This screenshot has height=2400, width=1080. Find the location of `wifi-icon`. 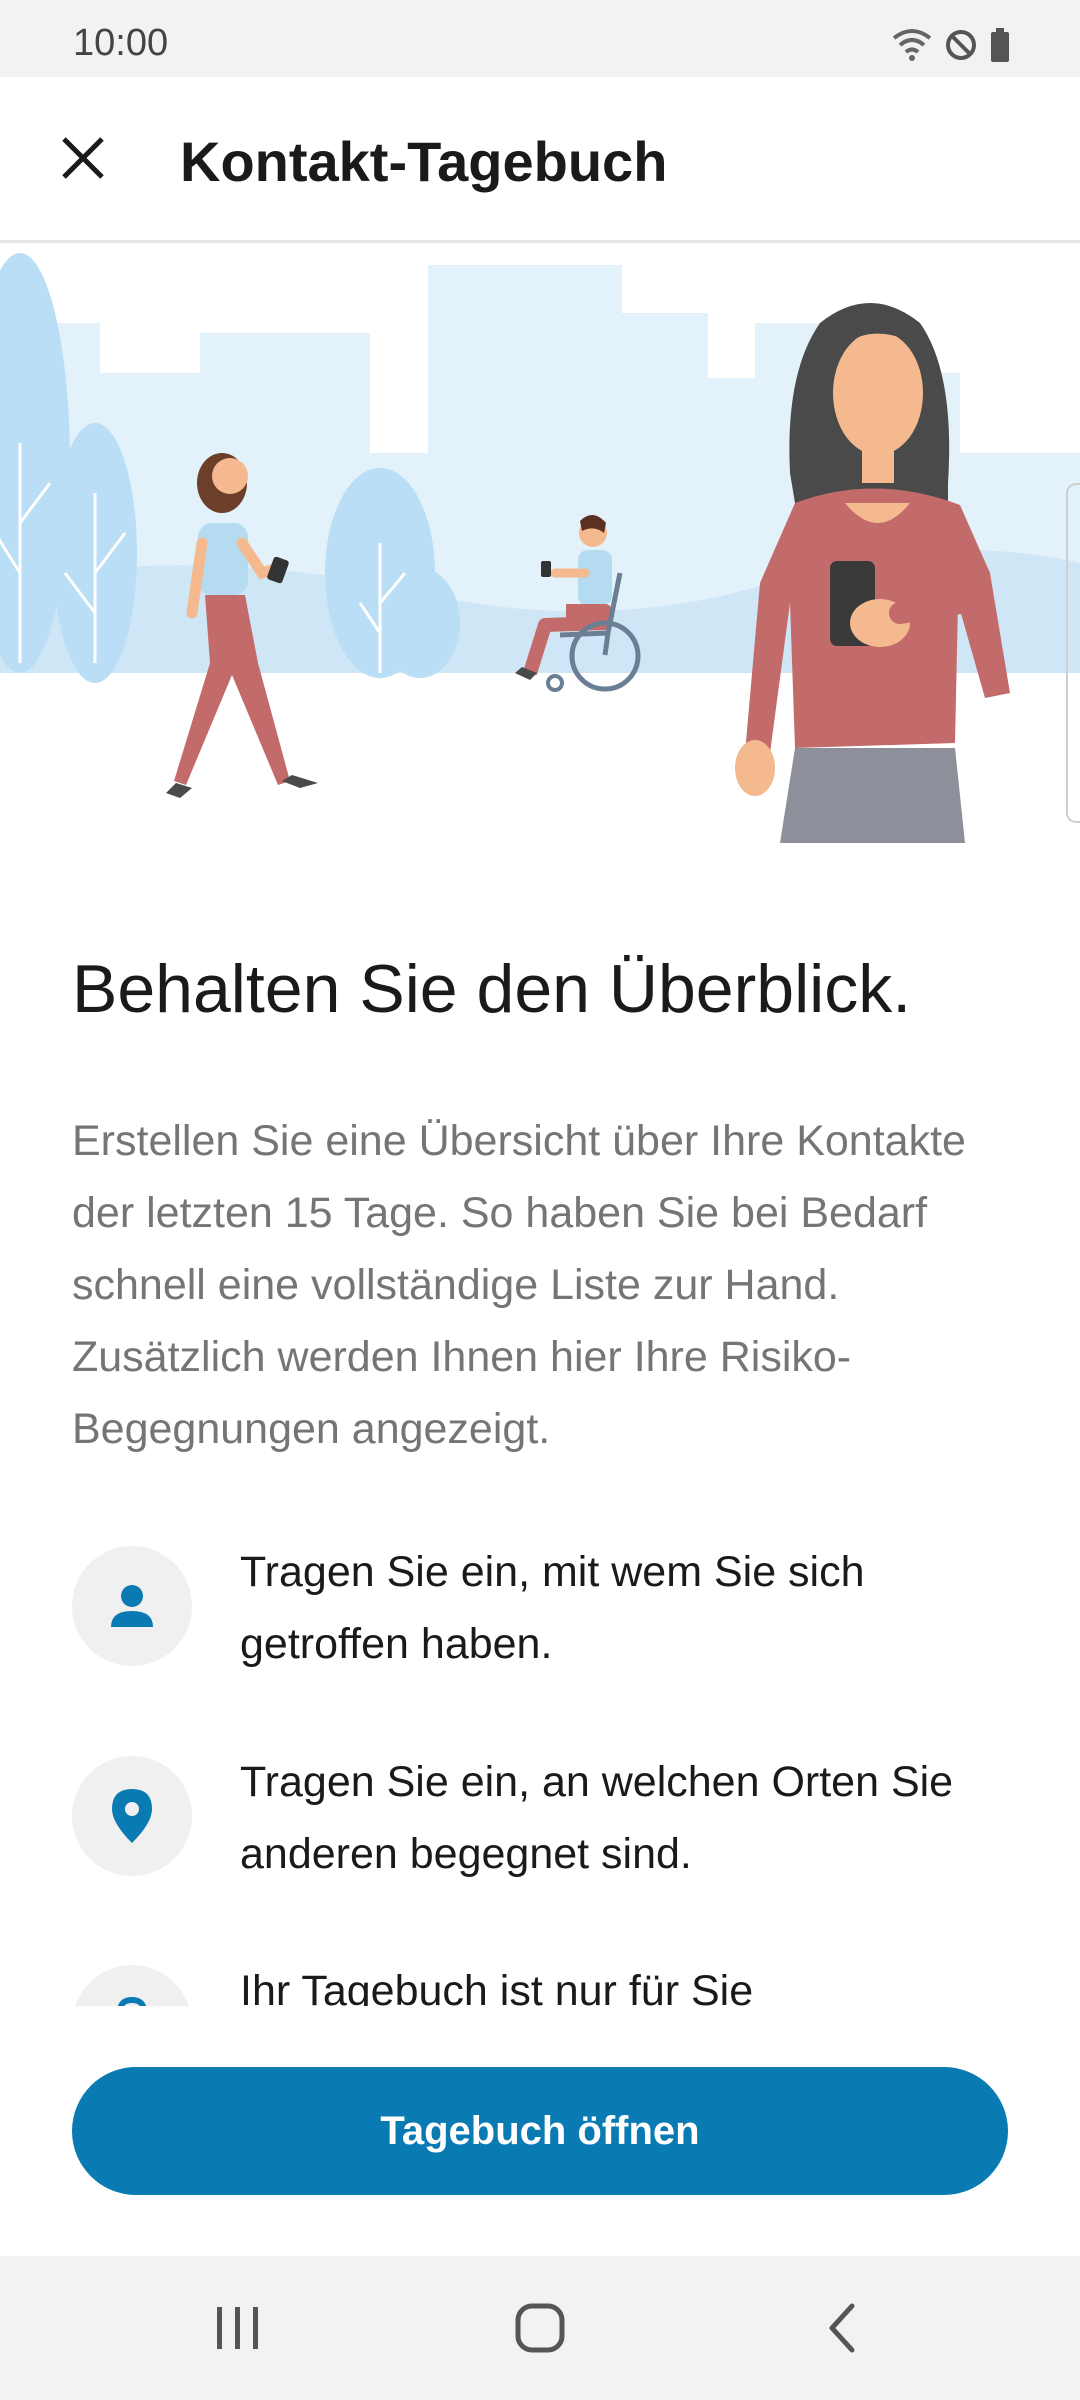

wifi-icon is located at coordinates (912, 47).